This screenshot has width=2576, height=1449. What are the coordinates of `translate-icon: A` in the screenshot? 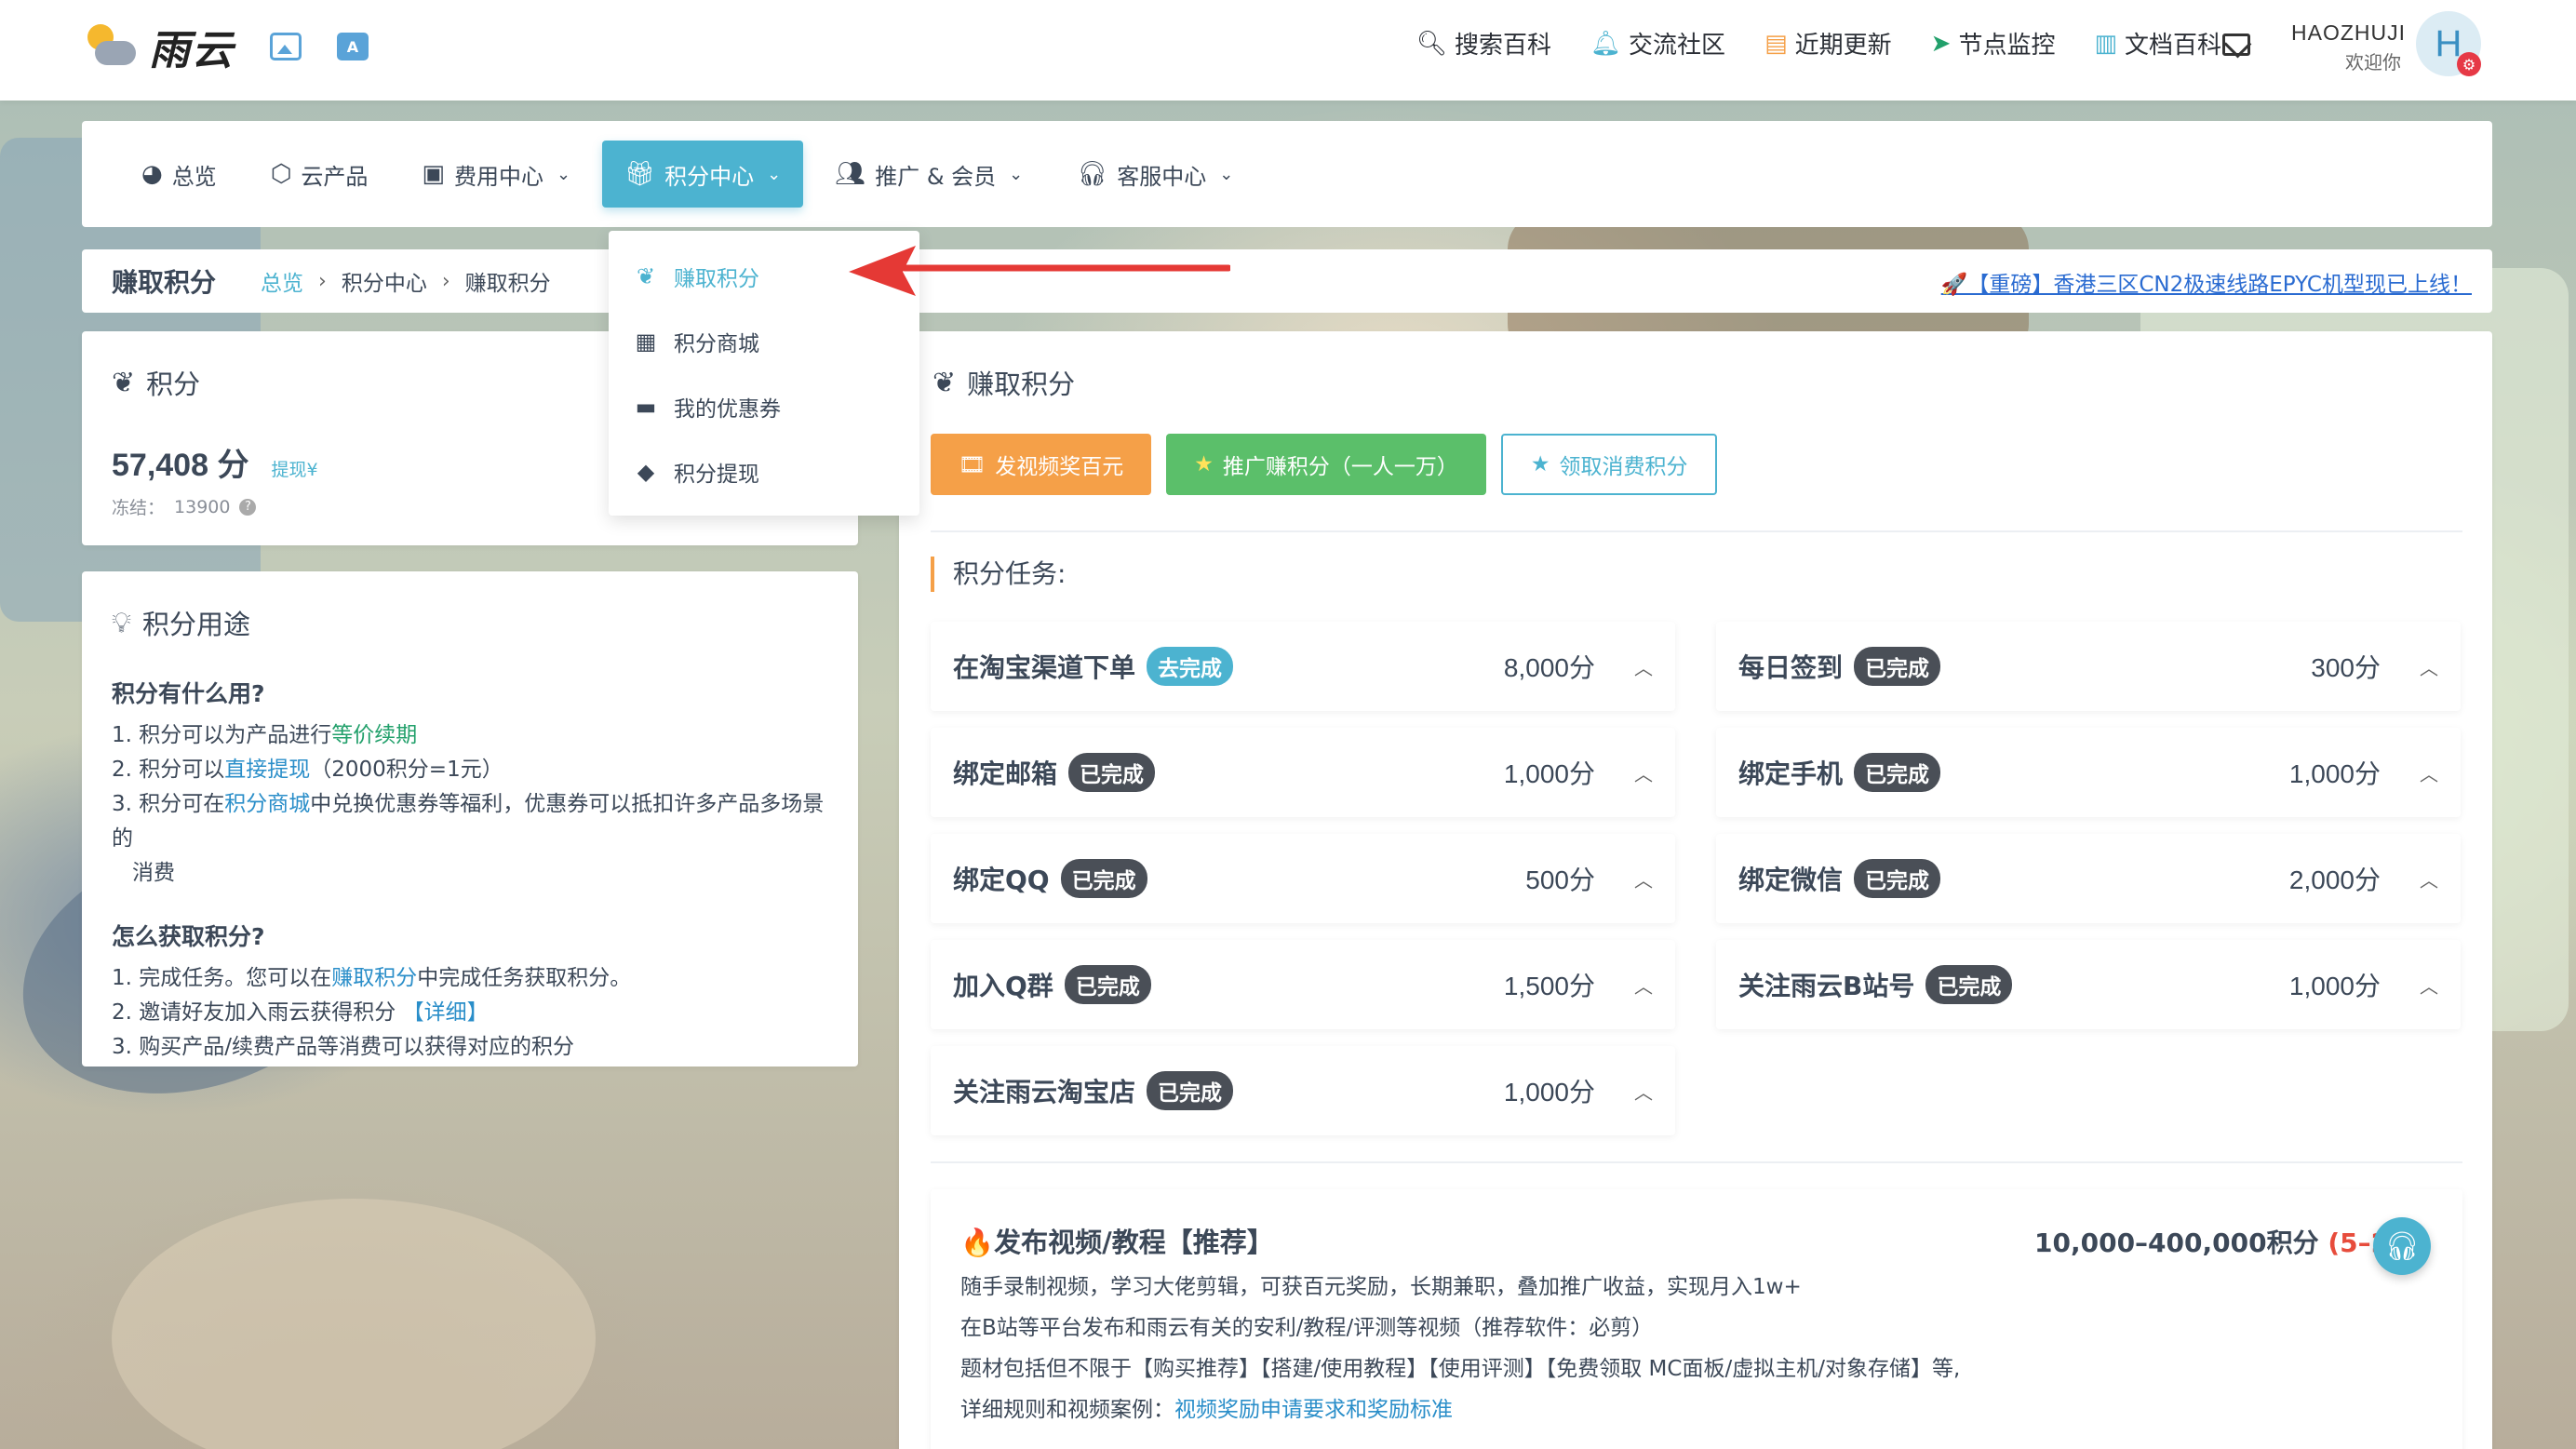 It's located at (353, 46).